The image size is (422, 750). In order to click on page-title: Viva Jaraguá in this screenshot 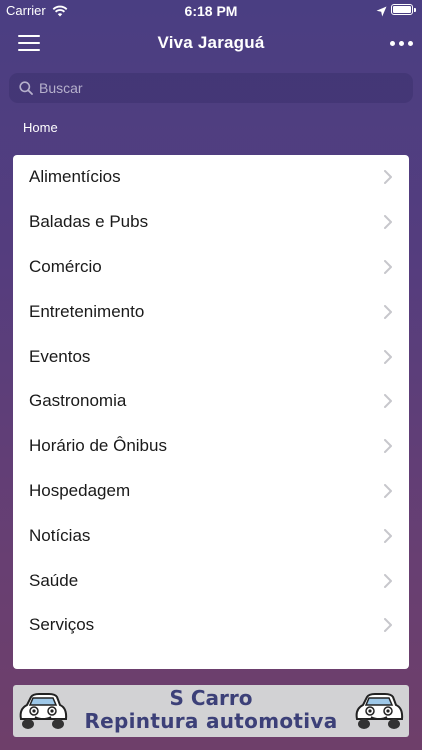, I will do `click(211, 42)`.